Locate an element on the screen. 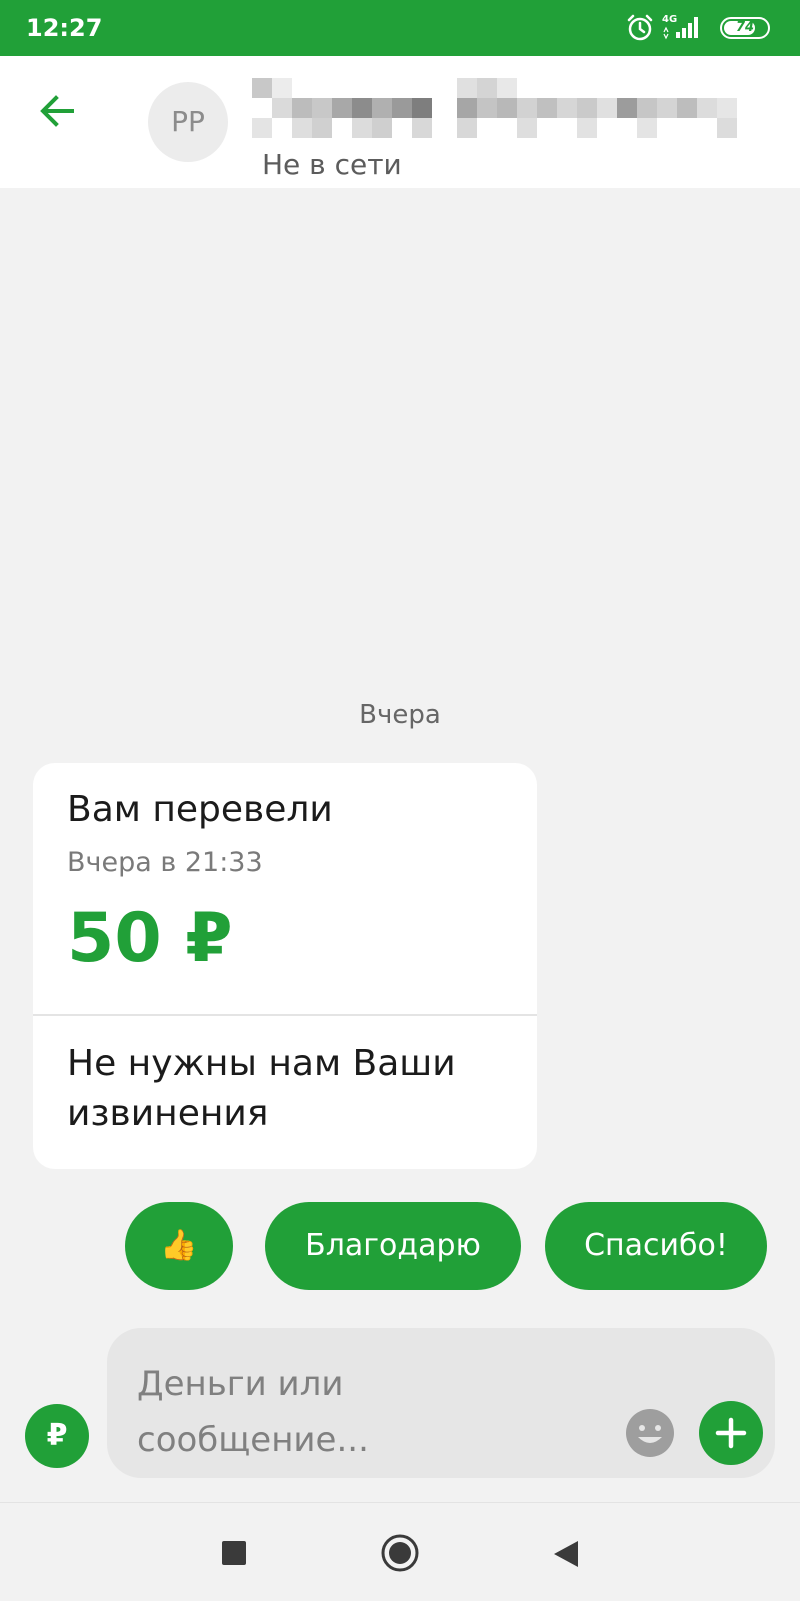 The width and height of the screenshot is (800, 1601). status-bar: 12:27 4G 74 is located at coordinates (400, 28).